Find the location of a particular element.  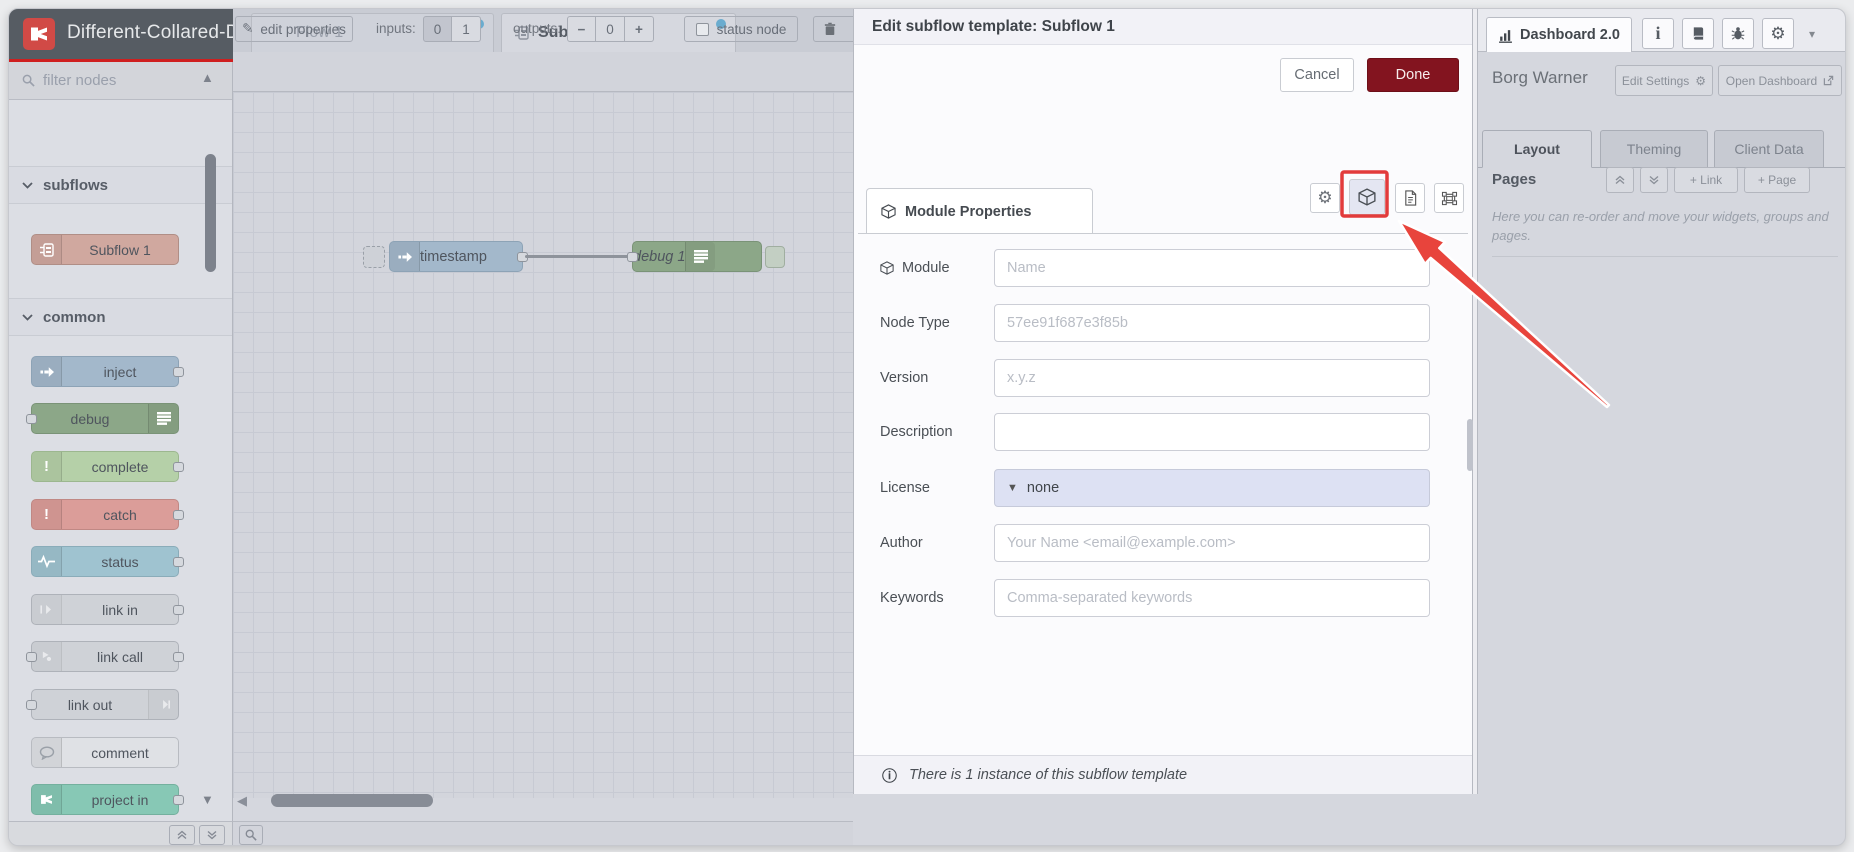

add-page-button: + Page is located at coordinates (1777, 180).